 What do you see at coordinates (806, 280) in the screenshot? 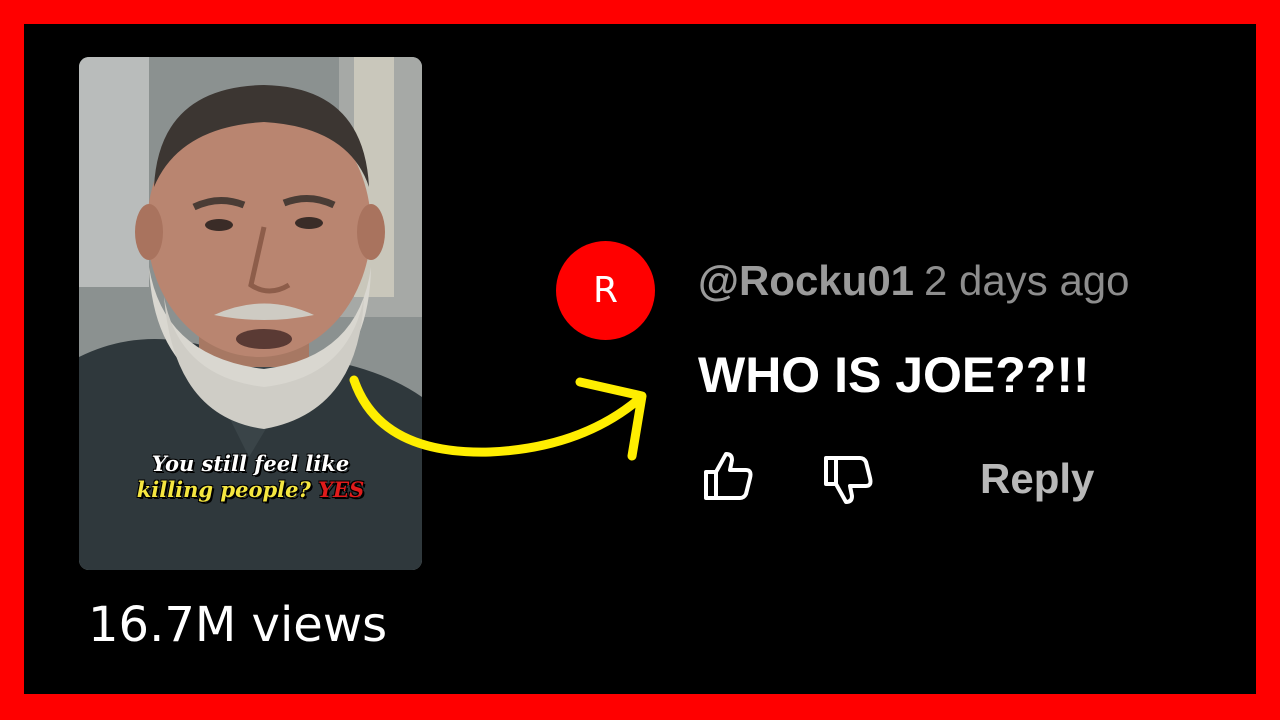
I see `comment-username: @Rocku01` at bounding box center [806, 280].